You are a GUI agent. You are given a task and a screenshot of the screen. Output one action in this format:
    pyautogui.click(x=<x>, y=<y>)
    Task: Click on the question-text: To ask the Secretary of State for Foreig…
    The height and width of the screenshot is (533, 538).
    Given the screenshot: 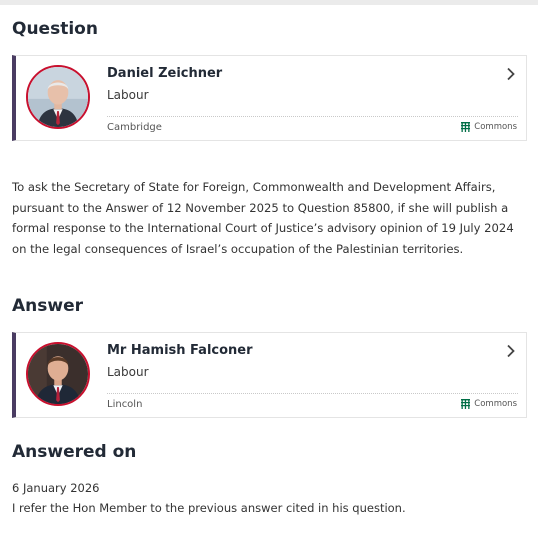 What is the action you would take?
    pyautogui.click(x=263, y=218)
    